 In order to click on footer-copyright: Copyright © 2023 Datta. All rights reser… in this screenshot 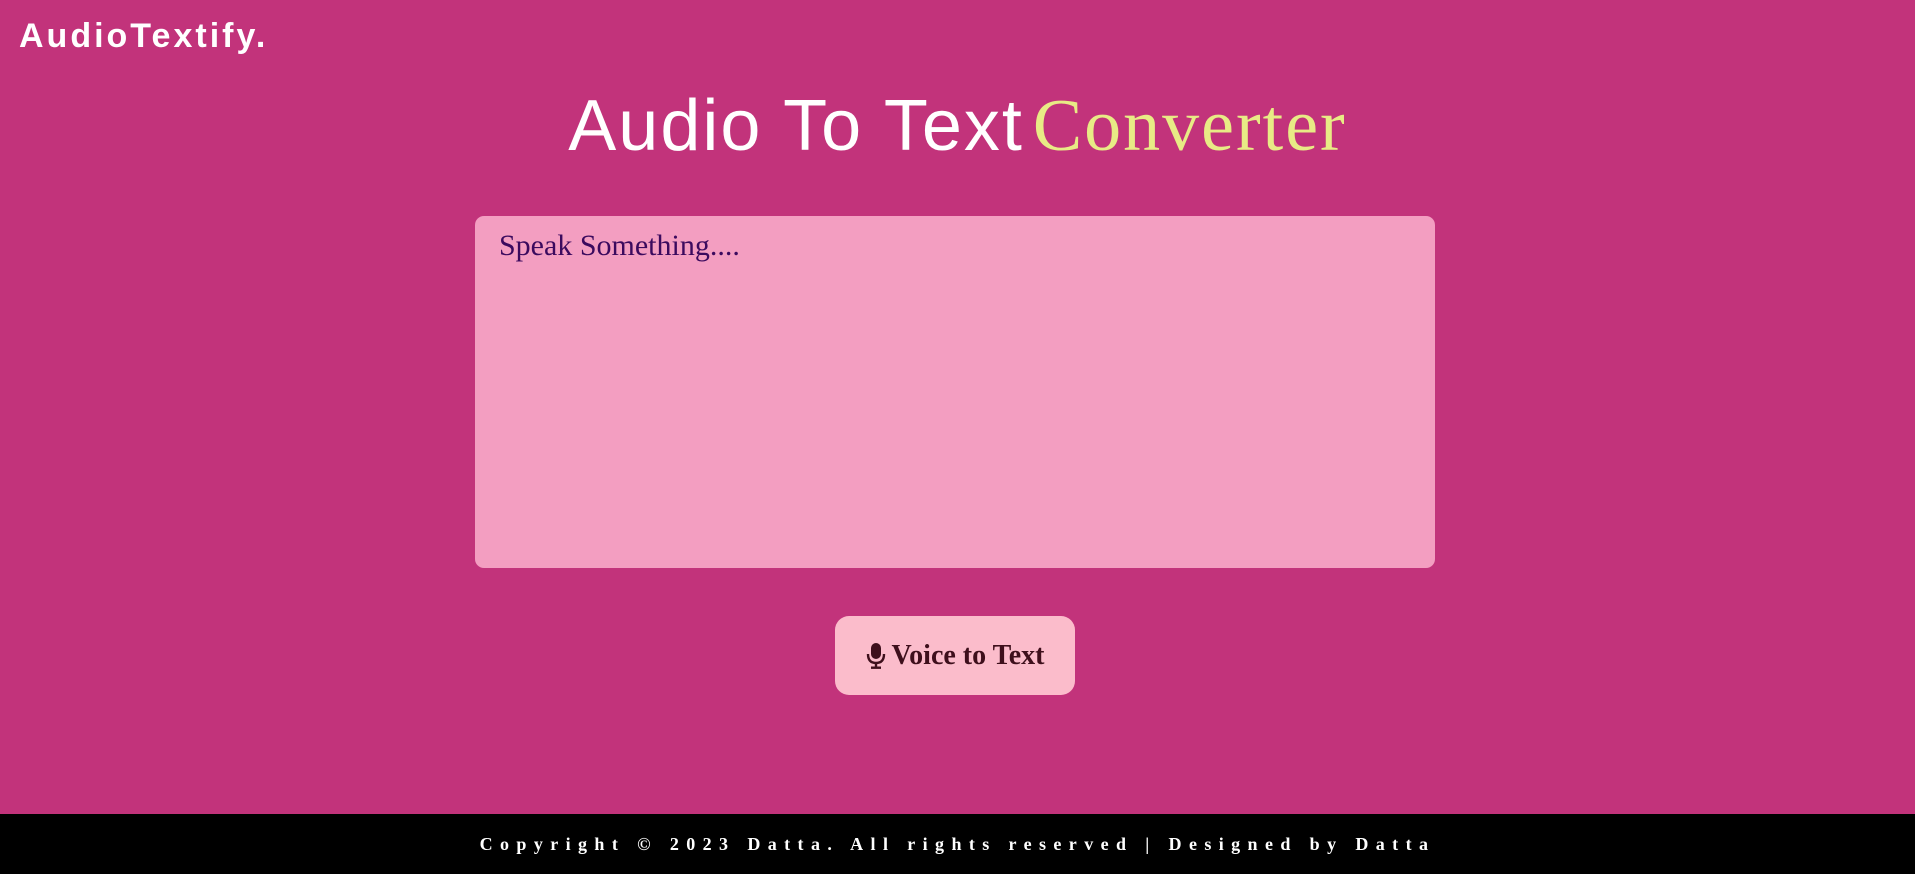, I will do `click(957, 843)`.